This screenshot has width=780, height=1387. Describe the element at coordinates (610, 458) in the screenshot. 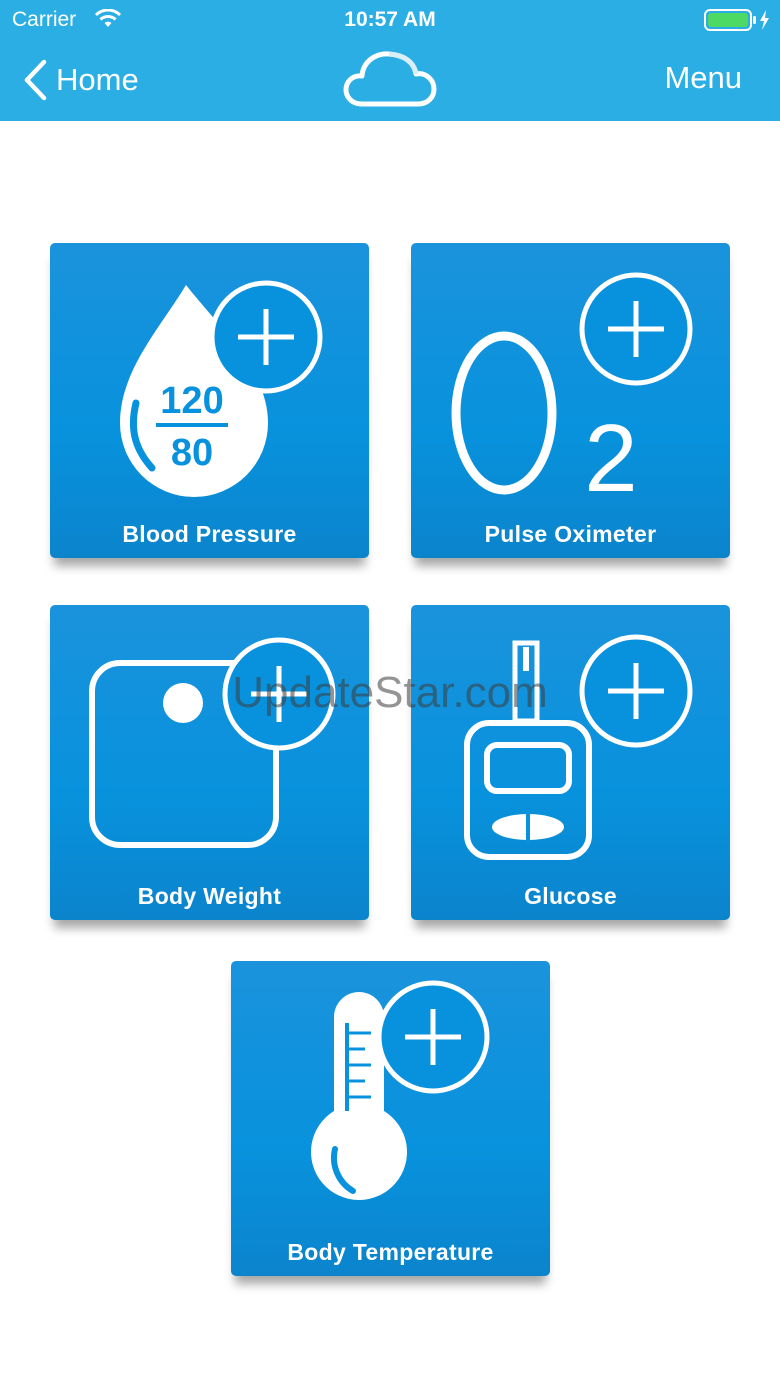

I see `oxygen-subscript: 2` at that location.